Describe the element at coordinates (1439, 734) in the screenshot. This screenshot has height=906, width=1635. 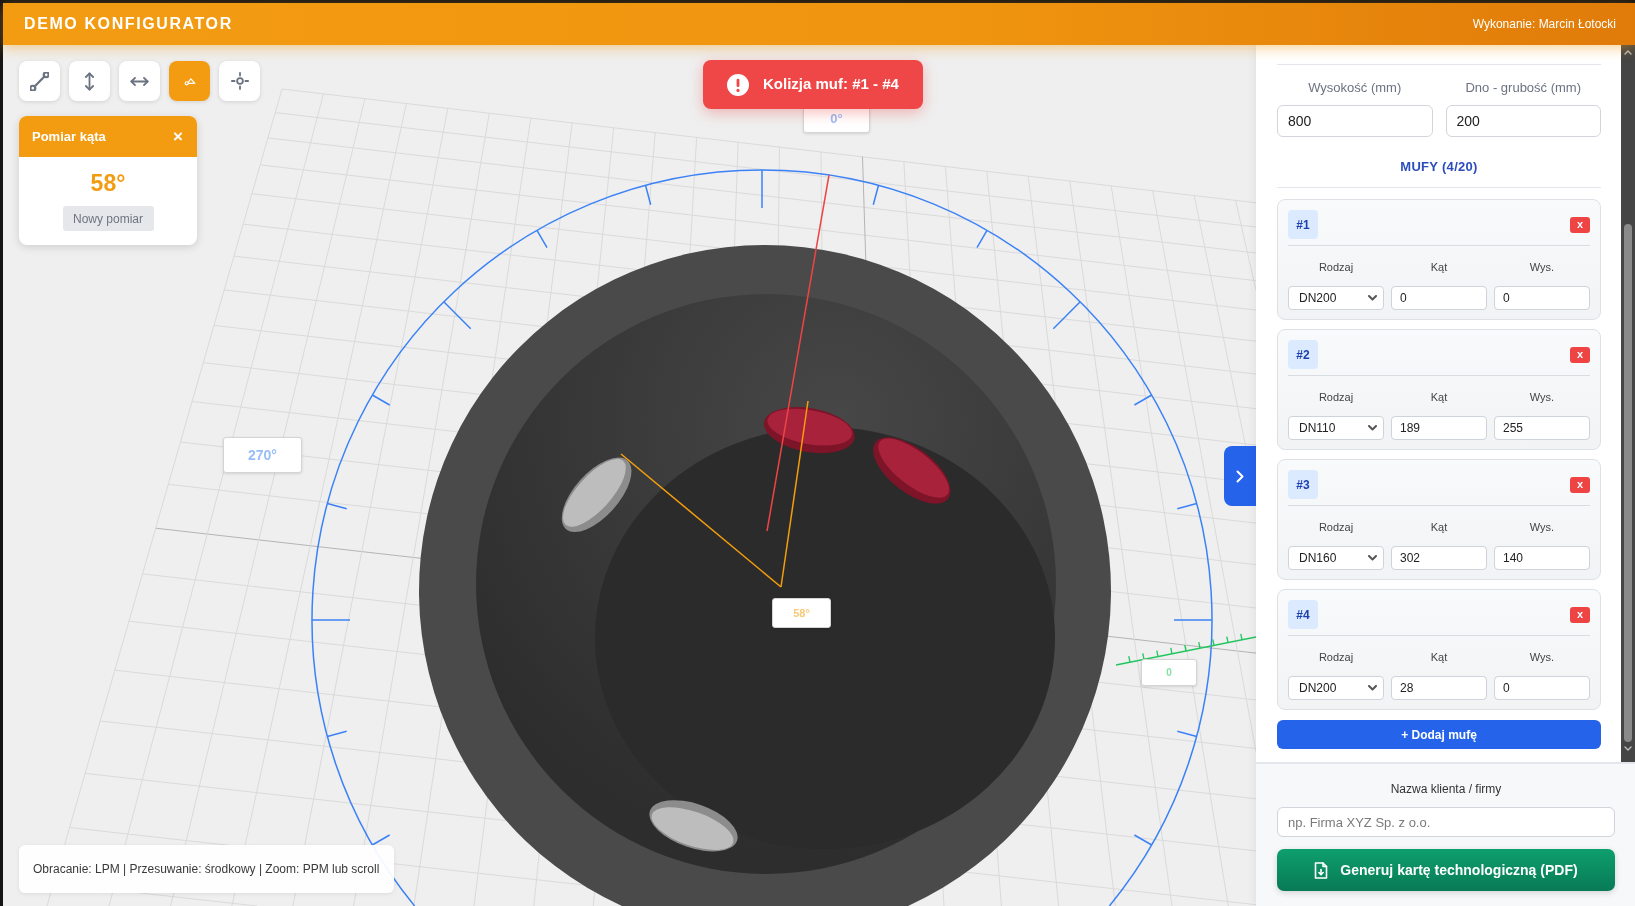
I see `add-socket-button: + Dodaj mufę` at that location.